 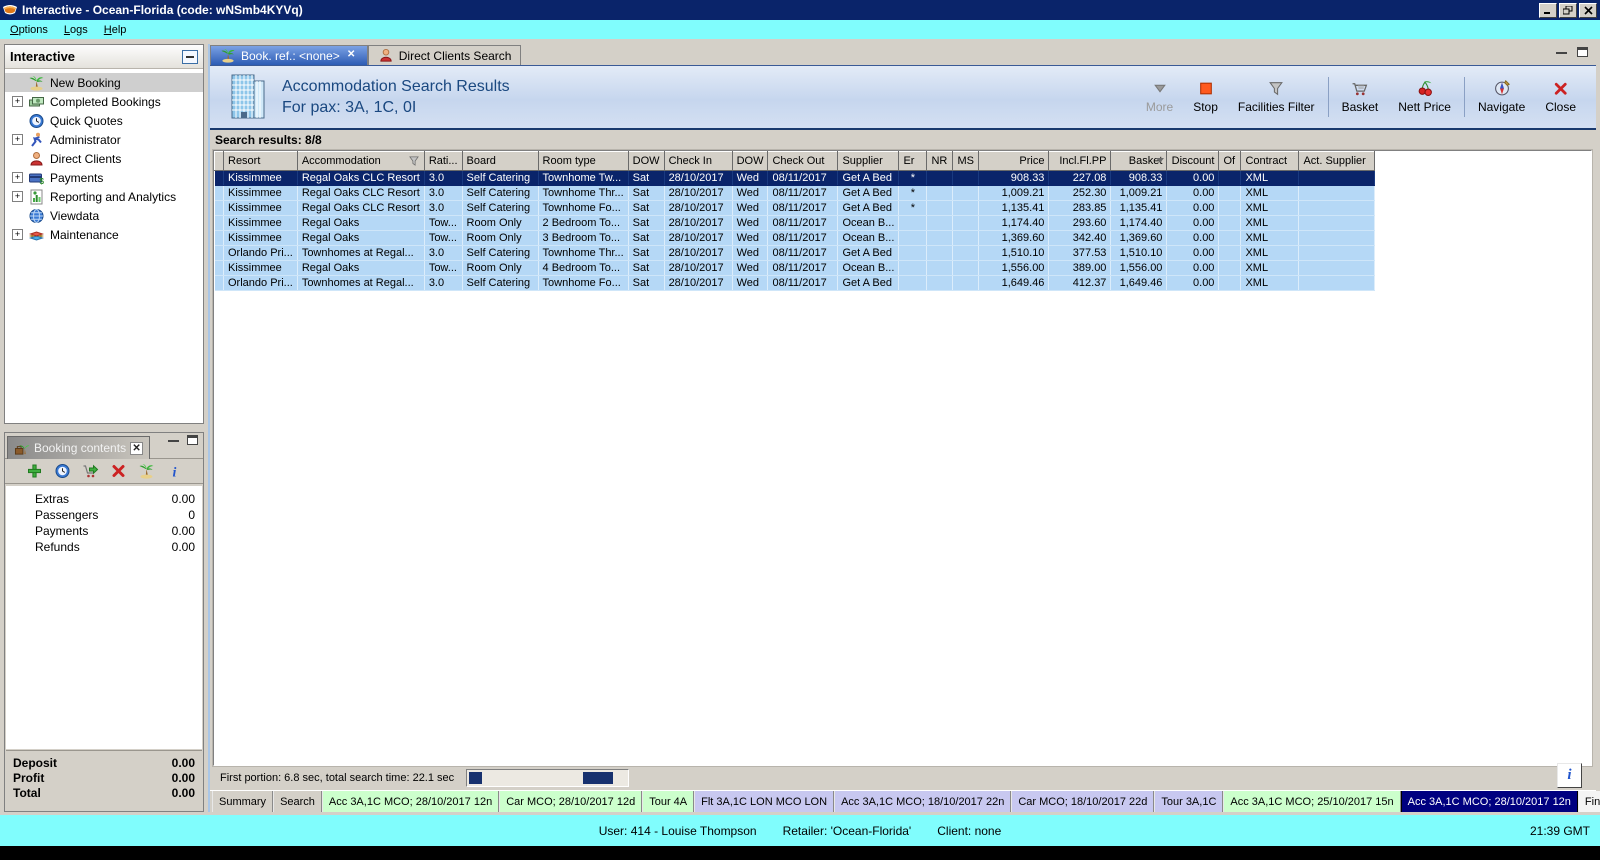 What do you see at coordinates (1561, 52) in the screenshot?
I see `main-minimize-icon` at bounding box center [1561, 52].